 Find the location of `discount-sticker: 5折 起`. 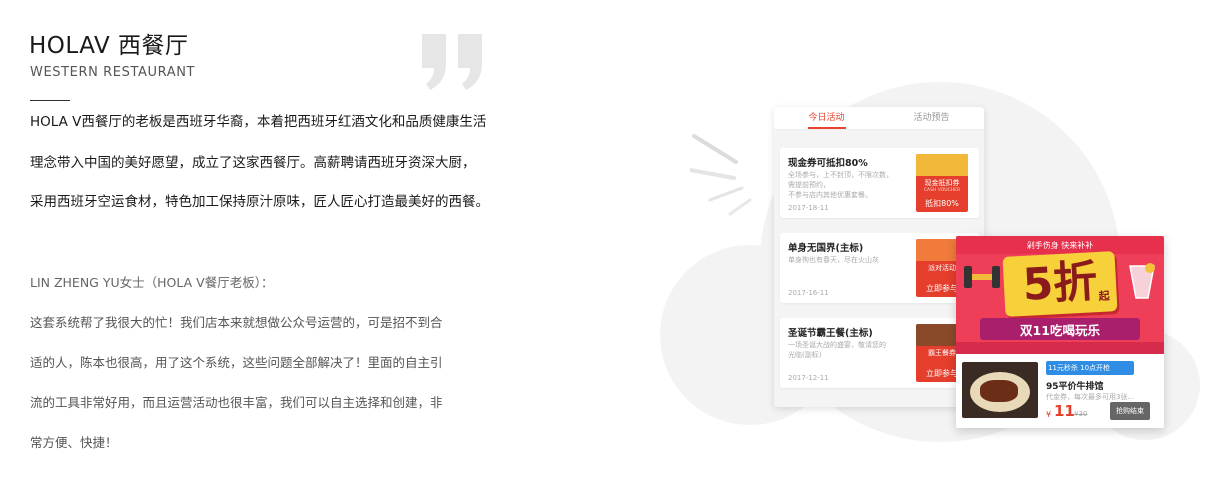

discount-sticker: 5折 起 is located at coordinates (1060, 284).